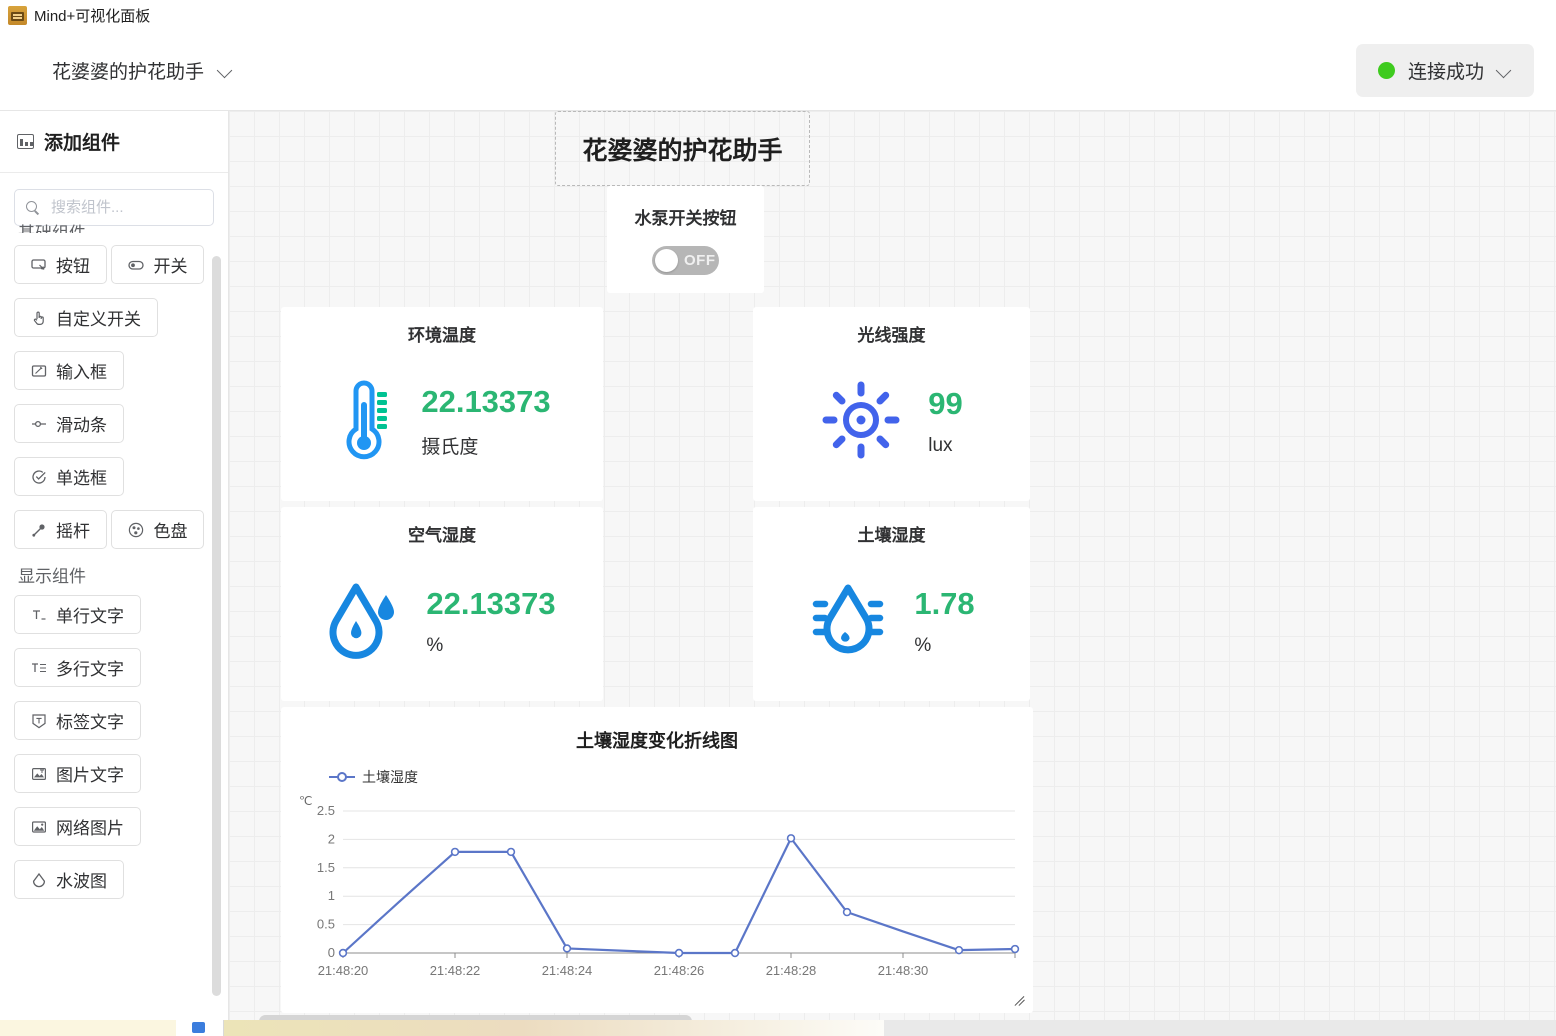 The image size is (1556, 1036). What do you see at coordinates (891, 535) in the screenshot?
I see `card-title: 土壤湿度` at bounding box center [891, 535].